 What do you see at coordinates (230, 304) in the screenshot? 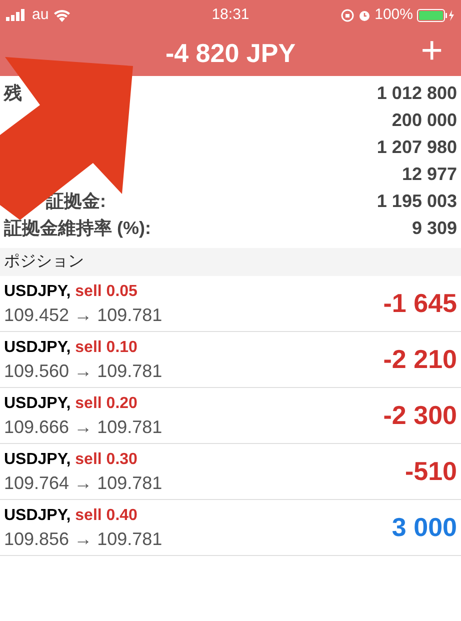
I see `position-row: USDJPY, sell 0.05 109.452 → 109.781 -1 645` at bounding box center [230, 304].